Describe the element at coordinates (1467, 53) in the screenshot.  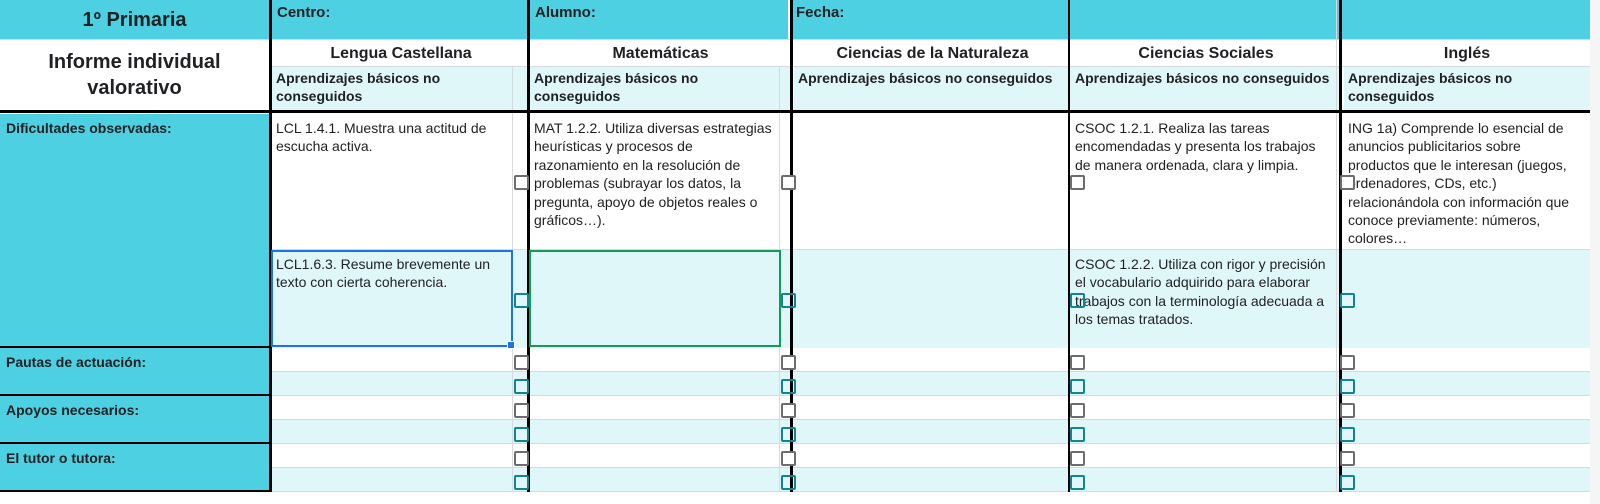
I see `subject-name-ingles: Inglés` at that location.